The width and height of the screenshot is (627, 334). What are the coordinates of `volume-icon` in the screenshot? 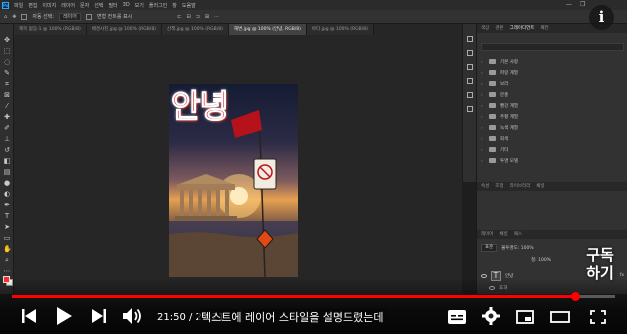 It's located at (133, 318).